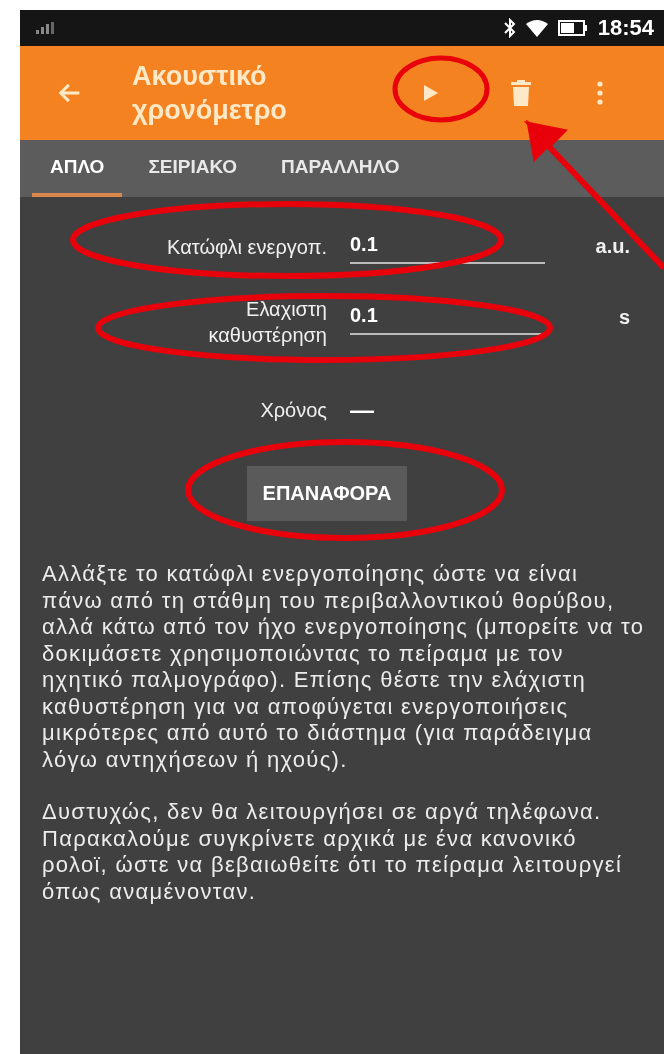 Image resolution: width=664 pixels, height=1054 pixels. I want to click on wifi-icon, so click(536, 28).